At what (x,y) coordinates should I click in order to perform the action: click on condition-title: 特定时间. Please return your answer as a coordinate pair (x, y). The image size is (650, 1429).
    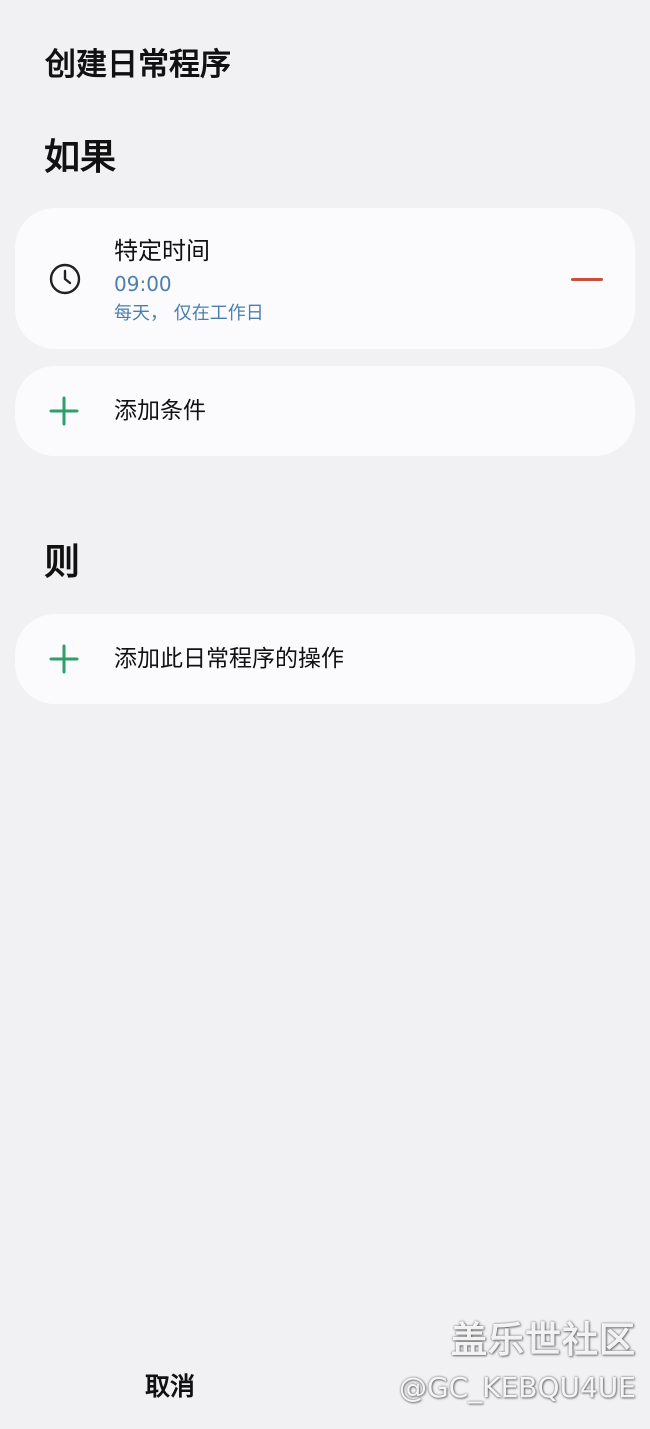
    Looking at the image, I should click on (162, 251).